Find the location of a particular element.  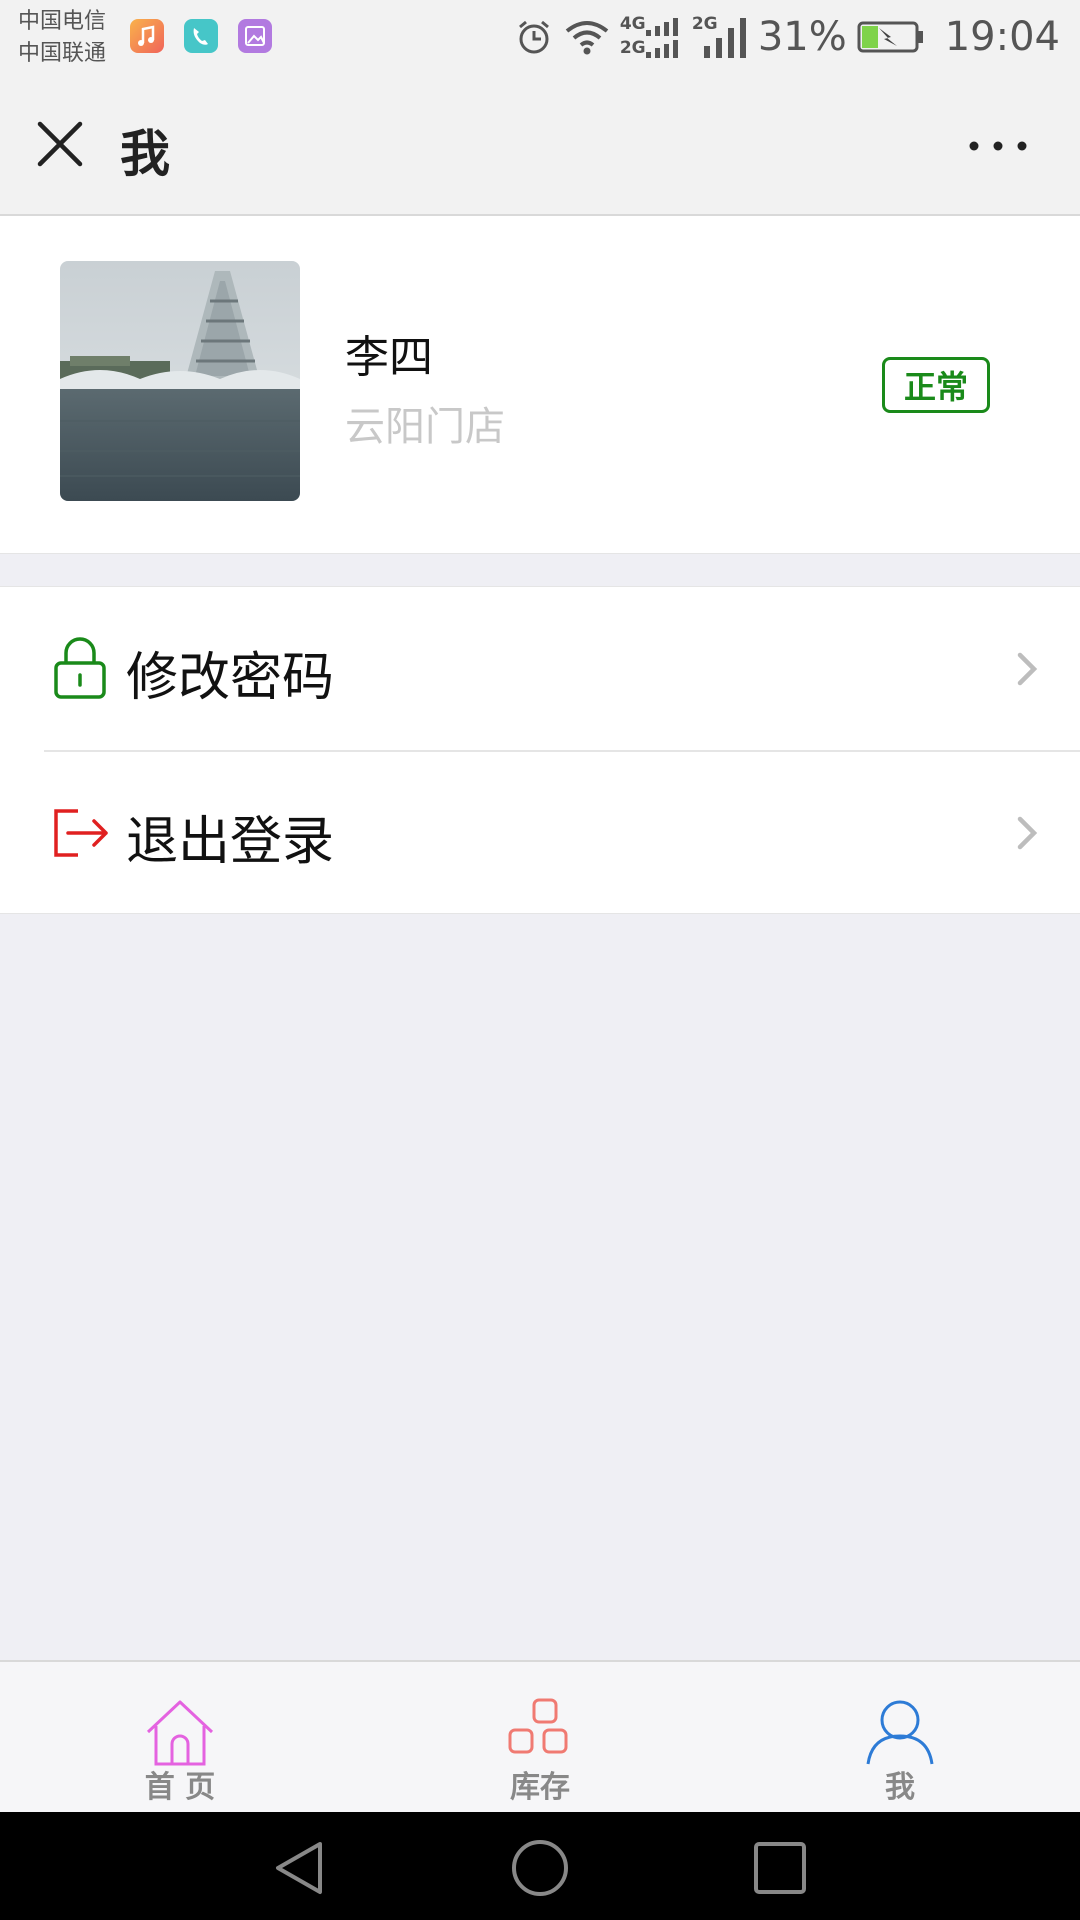

system-nav-bar is located at coordinates (540, 1866).